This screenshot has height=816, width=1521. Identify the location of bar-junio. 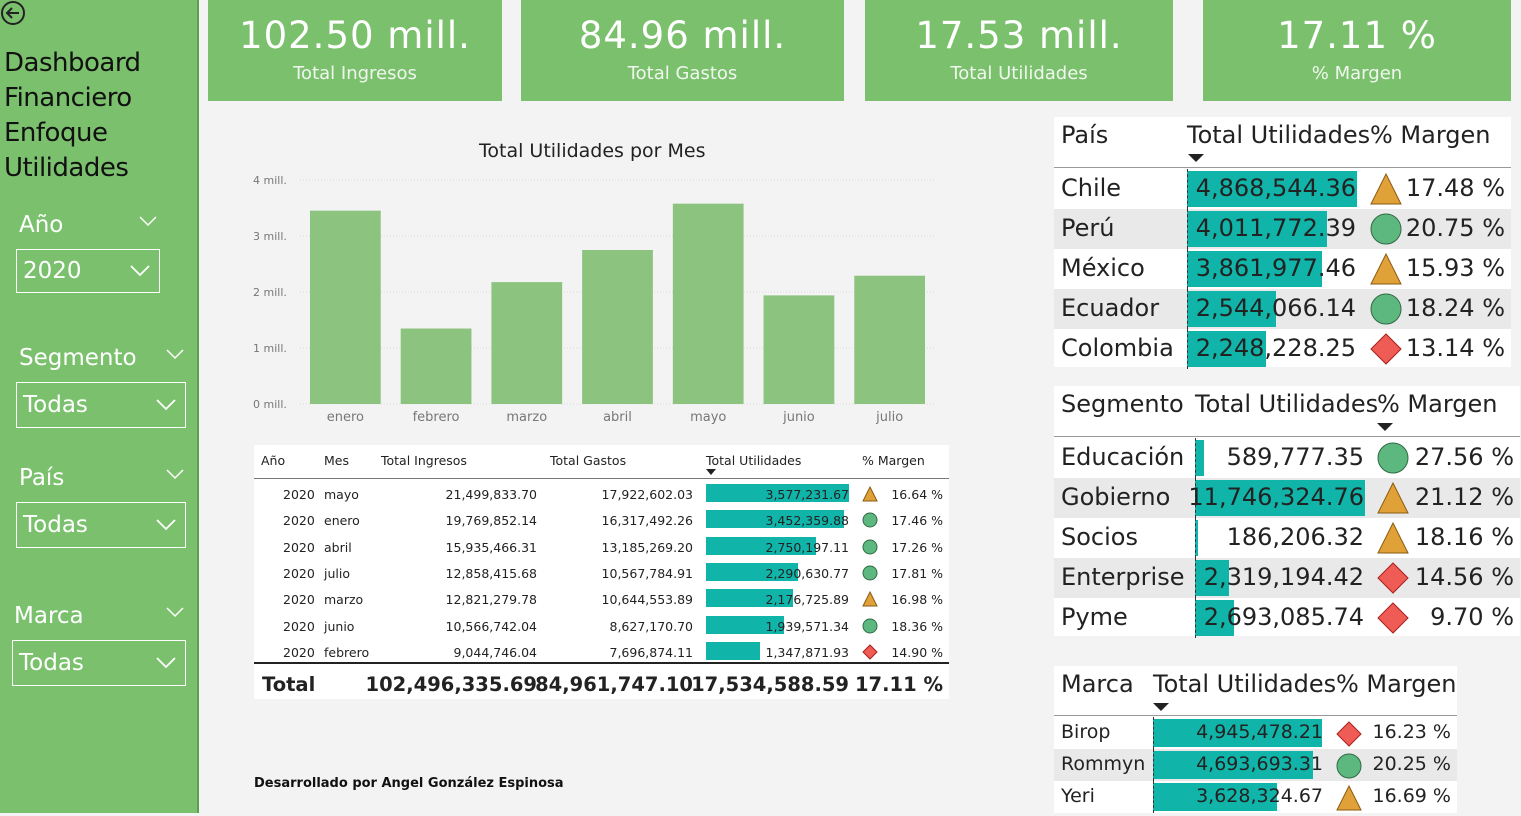
(799, 349).